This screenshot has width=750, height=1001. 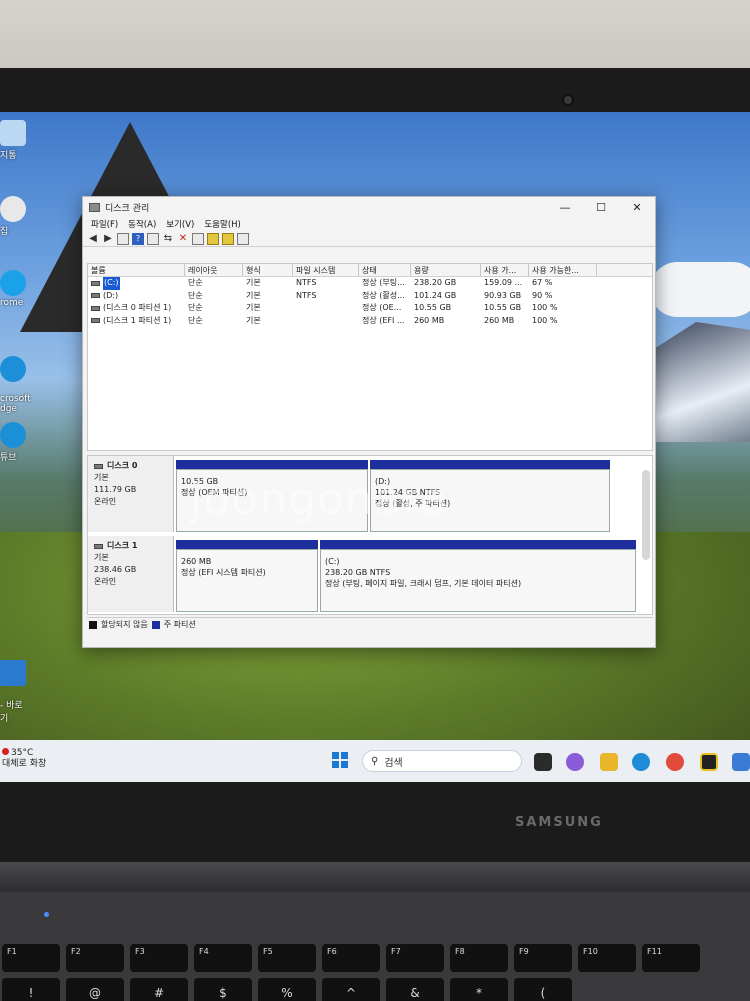 I want to click on weather-badge-icon, so click(x=5, y=751).